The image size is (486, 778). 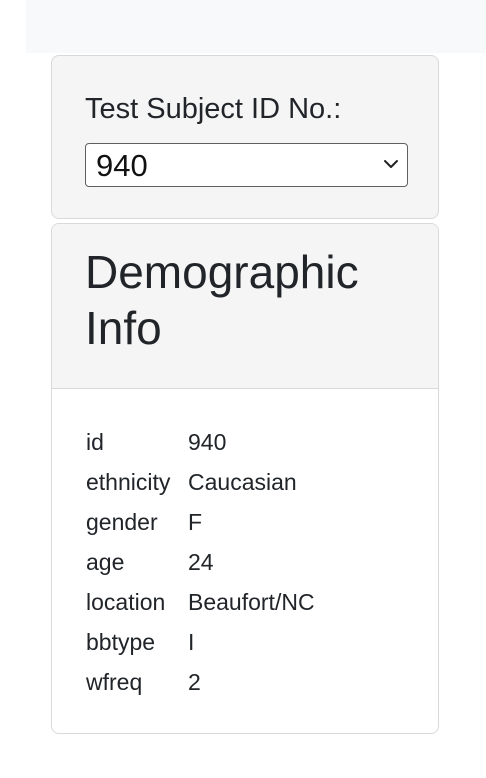 I want to click on info-key: wfreq, so click(x=114, y=681).